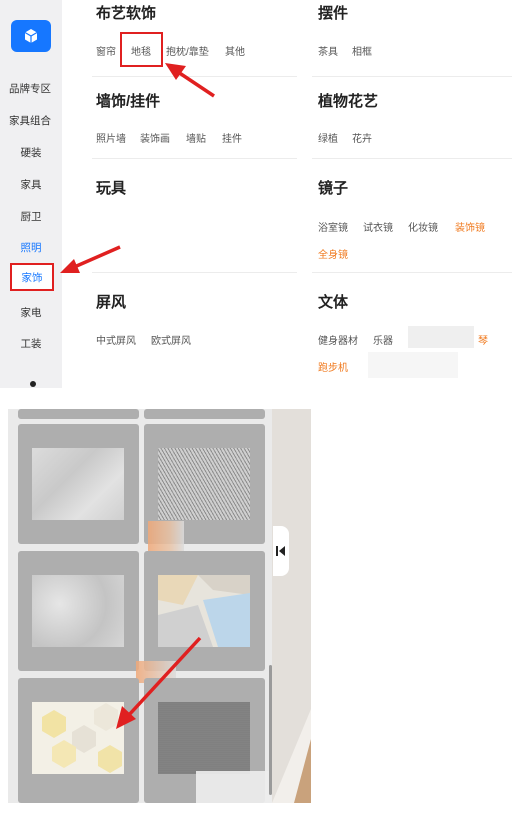  I want to click on arrow-to-carpet, so click(190, 80).